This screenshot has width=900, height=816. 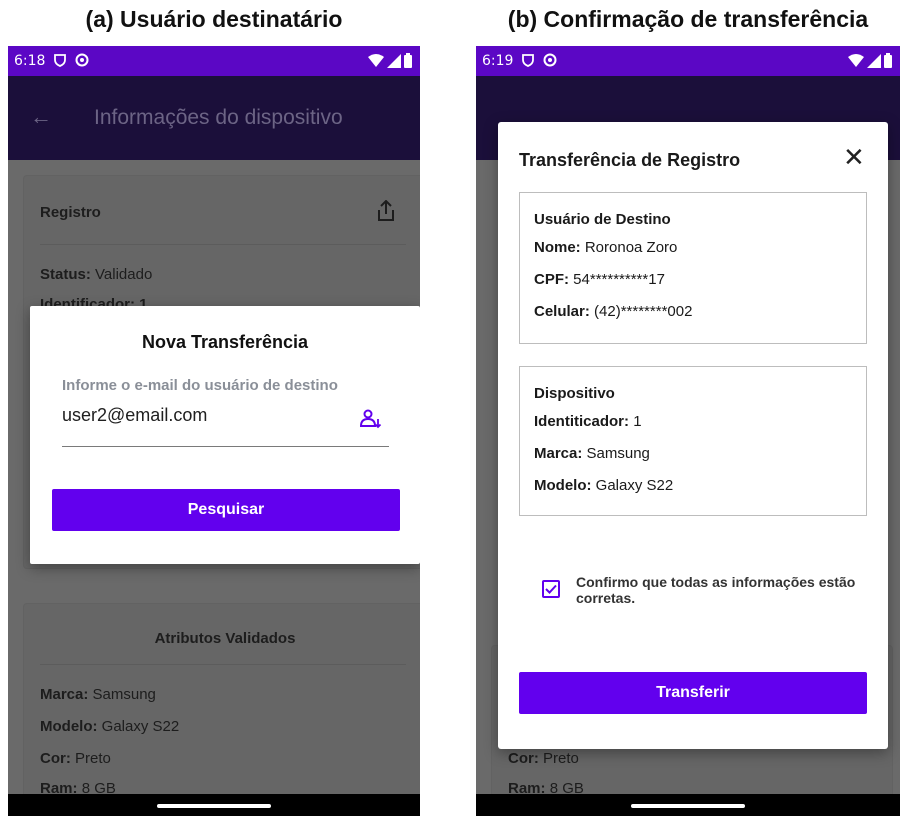 I want to click on name-row: Nome: Roronoa Zoro, so click(x=606, y=247).